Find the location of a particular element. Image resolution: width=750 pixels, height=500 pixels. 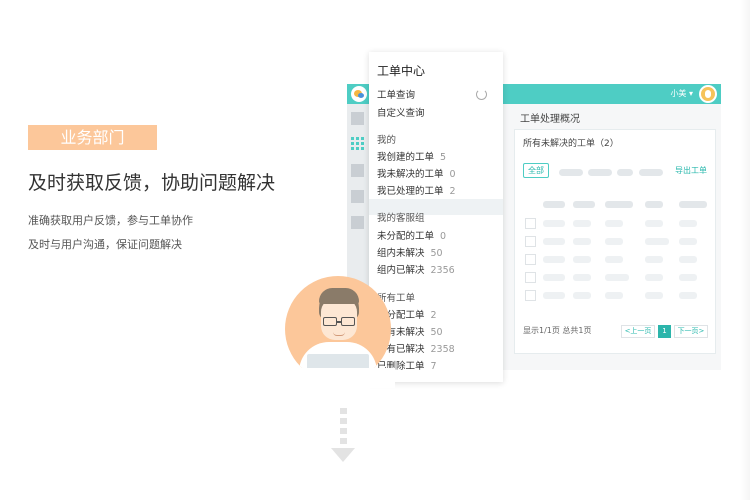

avatar-baseline is located at coordinates (340, 378).